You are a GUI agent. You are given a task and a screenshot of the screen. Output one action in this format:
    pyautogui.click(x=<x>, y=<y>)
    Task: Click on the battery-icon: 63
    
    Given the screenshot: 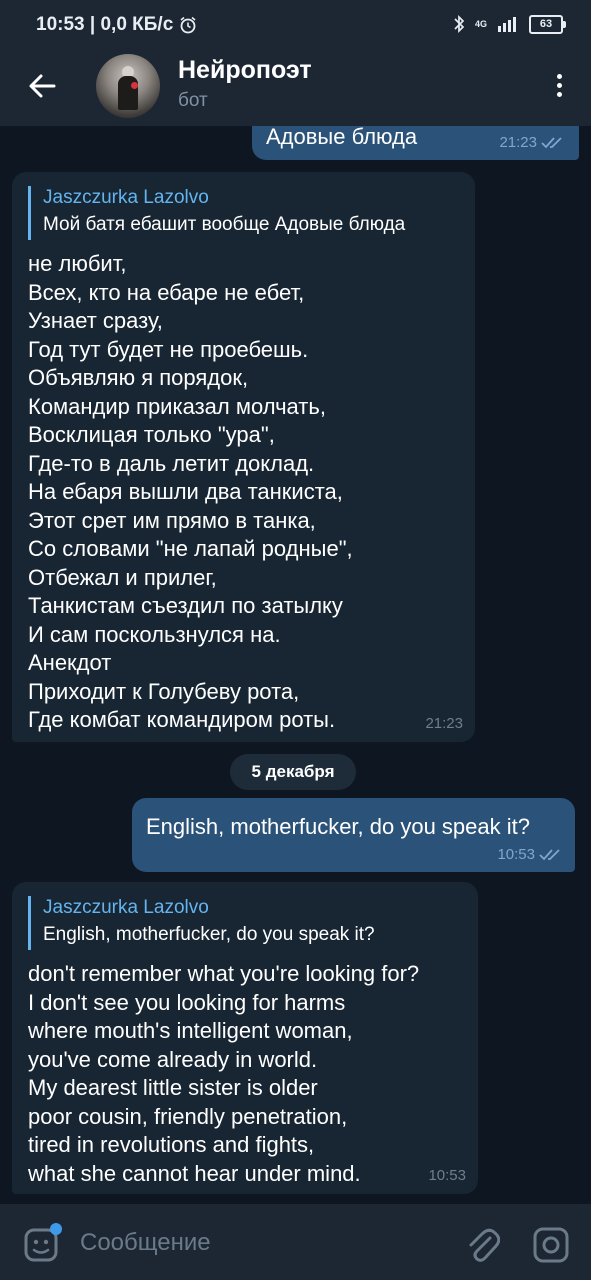 What is the action you would take?
    pyautogui.click(x=547, y=24)
    